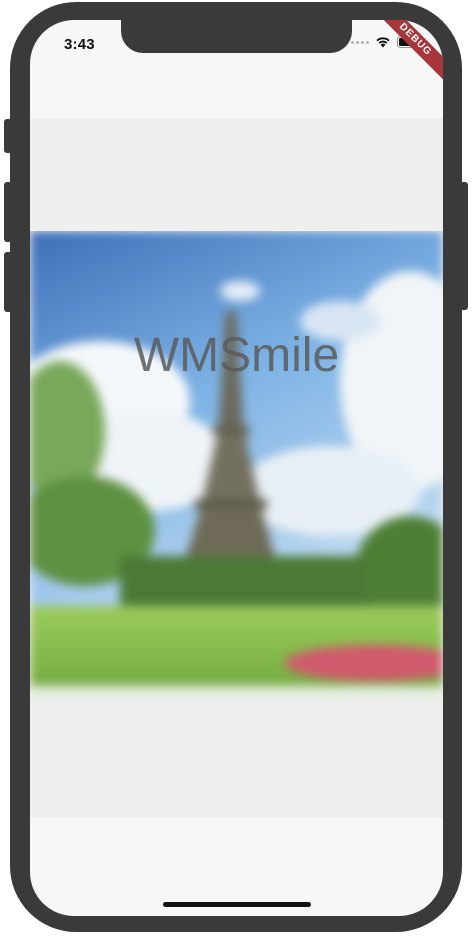  Describe the element at coordinates (79, 44) in the screenshot. I see `status-time: 3:43` at that location.